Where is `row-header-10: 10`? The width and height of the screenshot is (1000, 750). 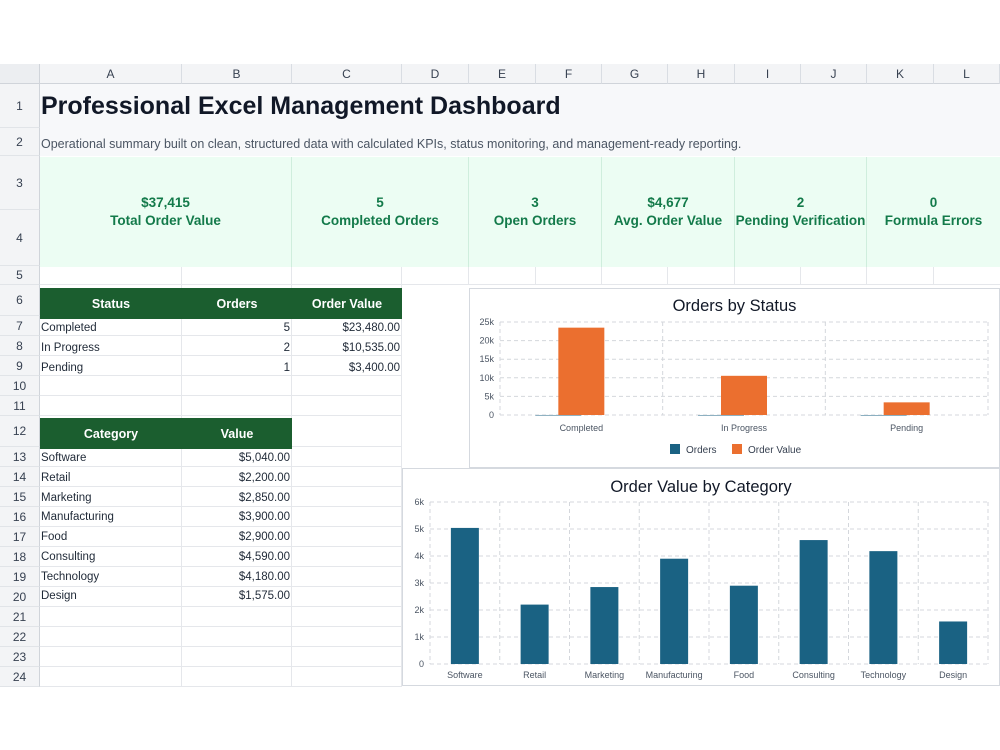 row-header-10: 10 is located at coordinates (20, 386).